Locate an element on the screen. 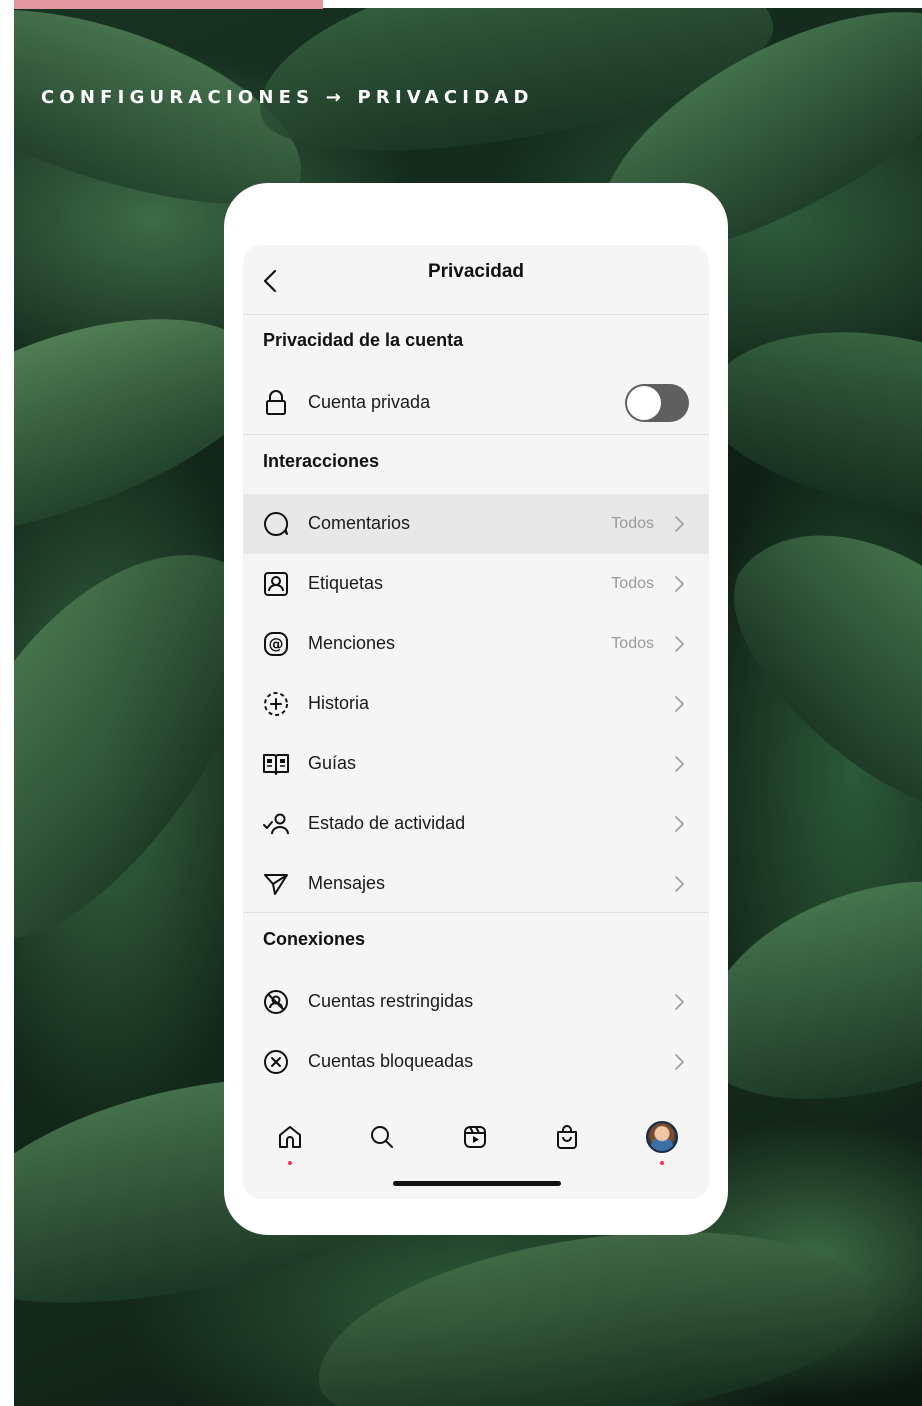 Image resolution: width=922 pixels, height=1406 pixels. section-title-connections: Conexiones is located at coordinates (314, 939).